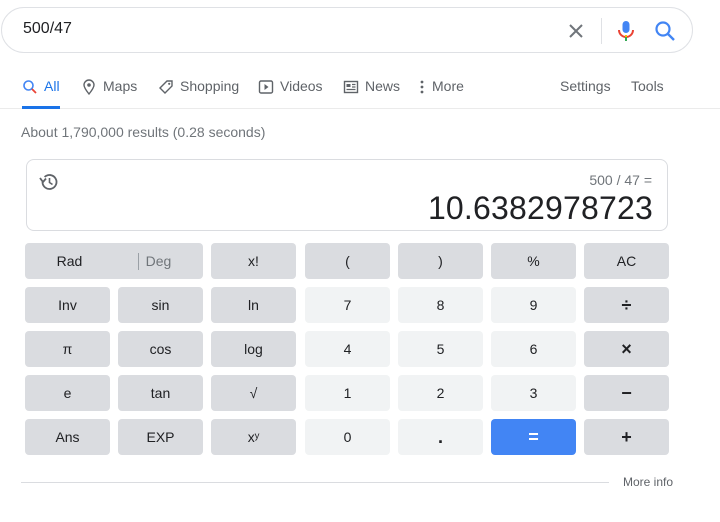 Image resolution: width=720 pixels, height=522 pixels. I want to click on digit-4-key: 4, so click(347, 349).